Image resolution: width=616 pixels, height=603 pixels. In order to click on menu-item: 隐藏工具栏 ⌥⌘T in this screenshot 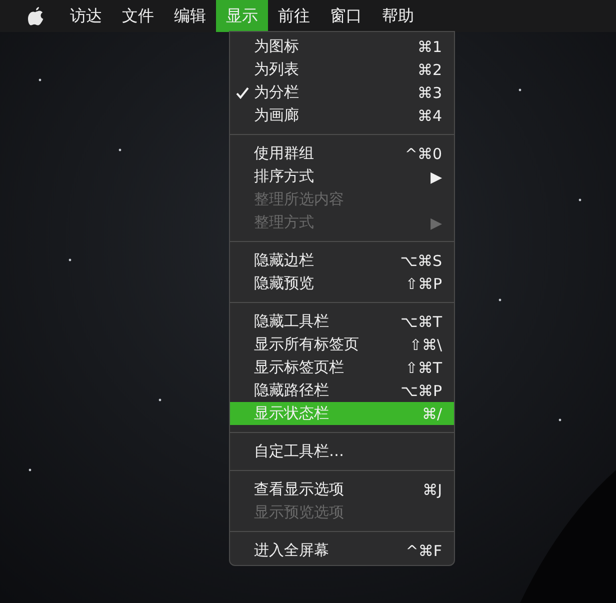, I will do `click(342, 321)`.